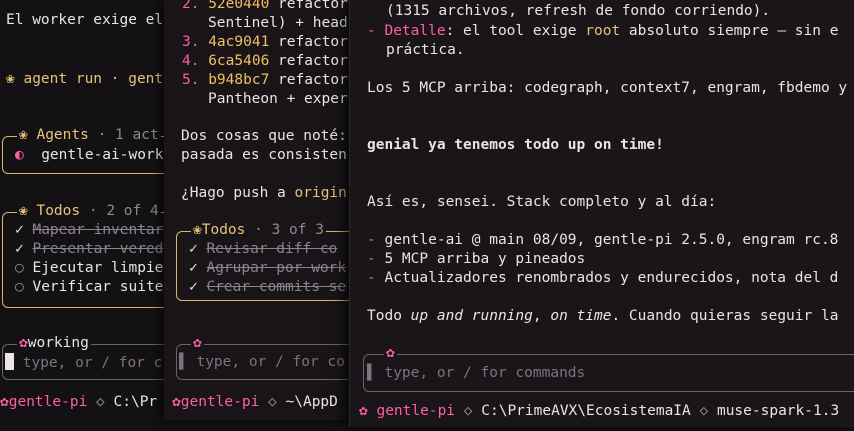  I want to click on push-question: ¿Hago push a origin, so click(264, 193).